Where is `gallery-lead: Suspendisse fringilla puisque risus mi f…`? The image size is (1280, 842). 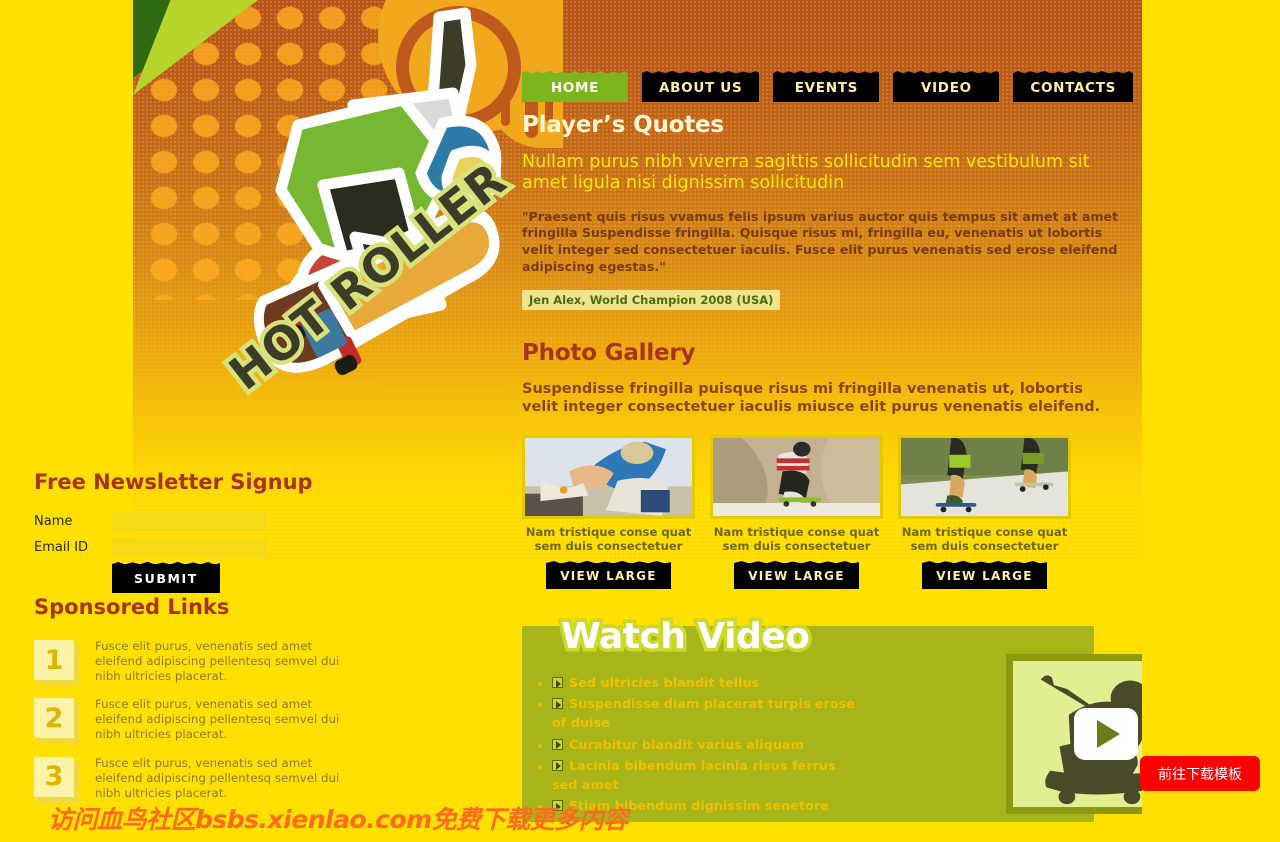
gallery-lead: Suspendisse fringilla puisque risus mi f… is located at coordinates (811, 398).